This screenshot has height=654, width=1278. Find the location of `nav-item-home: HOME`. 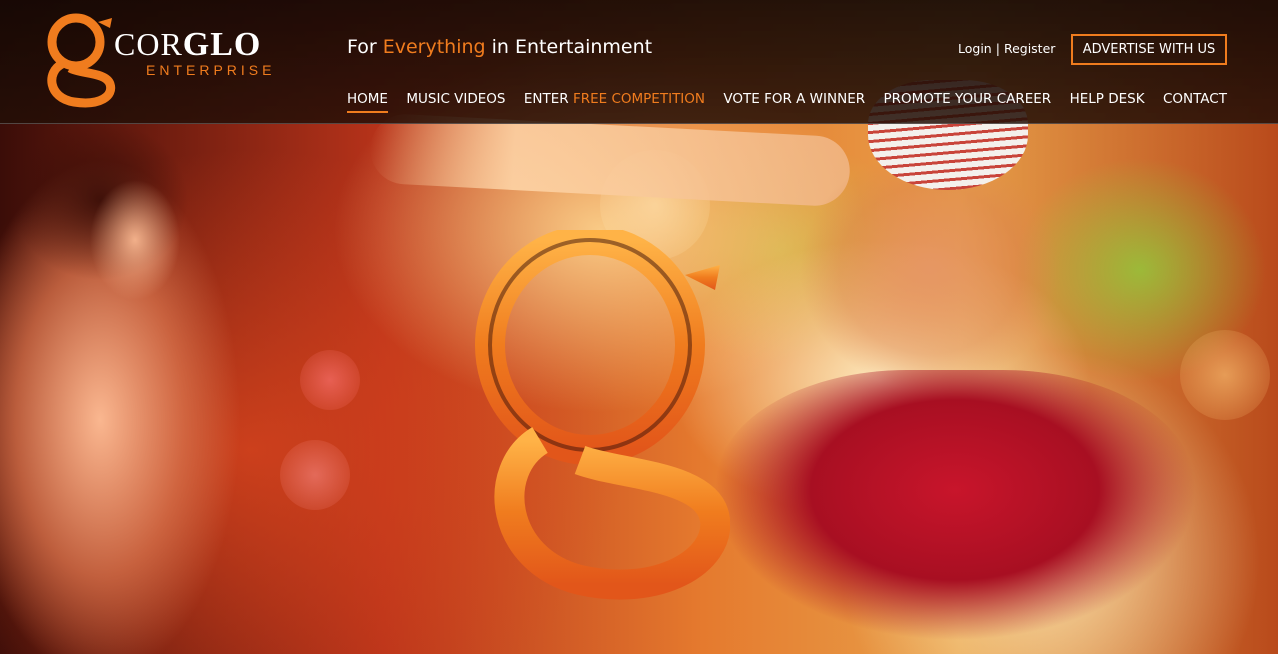

nav-item-home: HOME is located at coordinates (367, 102).